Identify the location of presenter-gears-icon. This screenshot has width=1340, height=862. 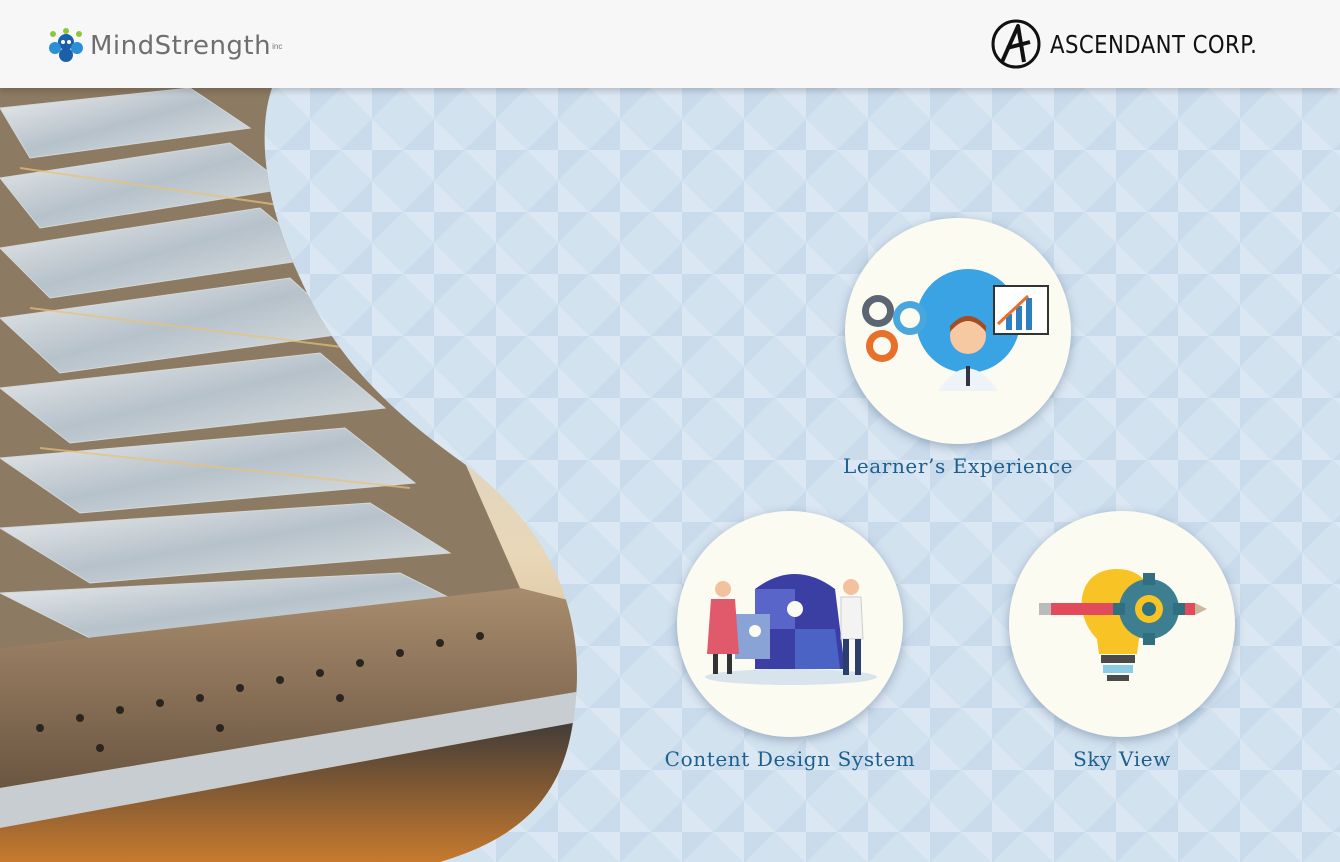
(955, 330).